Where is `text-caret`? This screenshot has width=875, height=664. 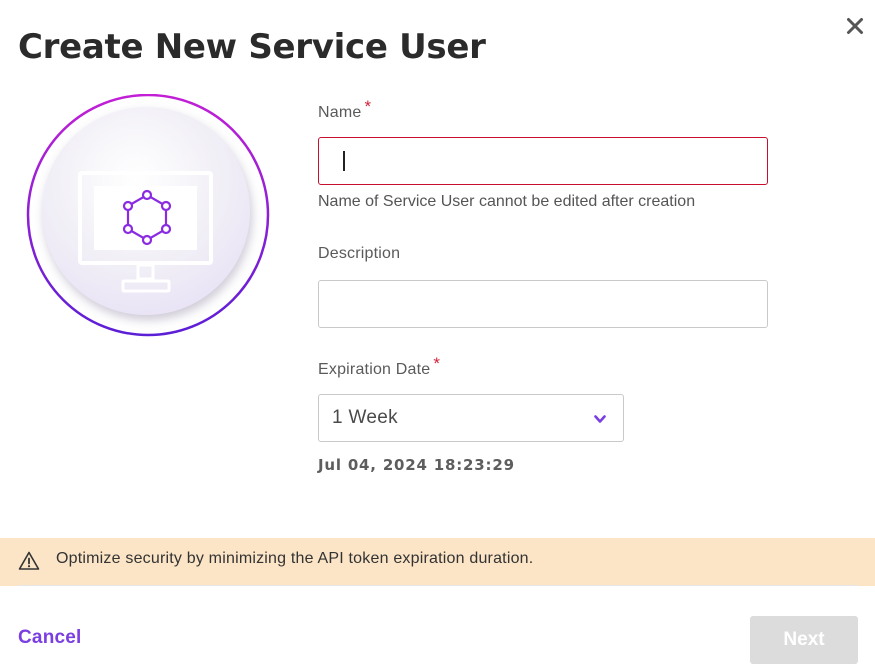 text-caret is located at coordinates (344, 161).